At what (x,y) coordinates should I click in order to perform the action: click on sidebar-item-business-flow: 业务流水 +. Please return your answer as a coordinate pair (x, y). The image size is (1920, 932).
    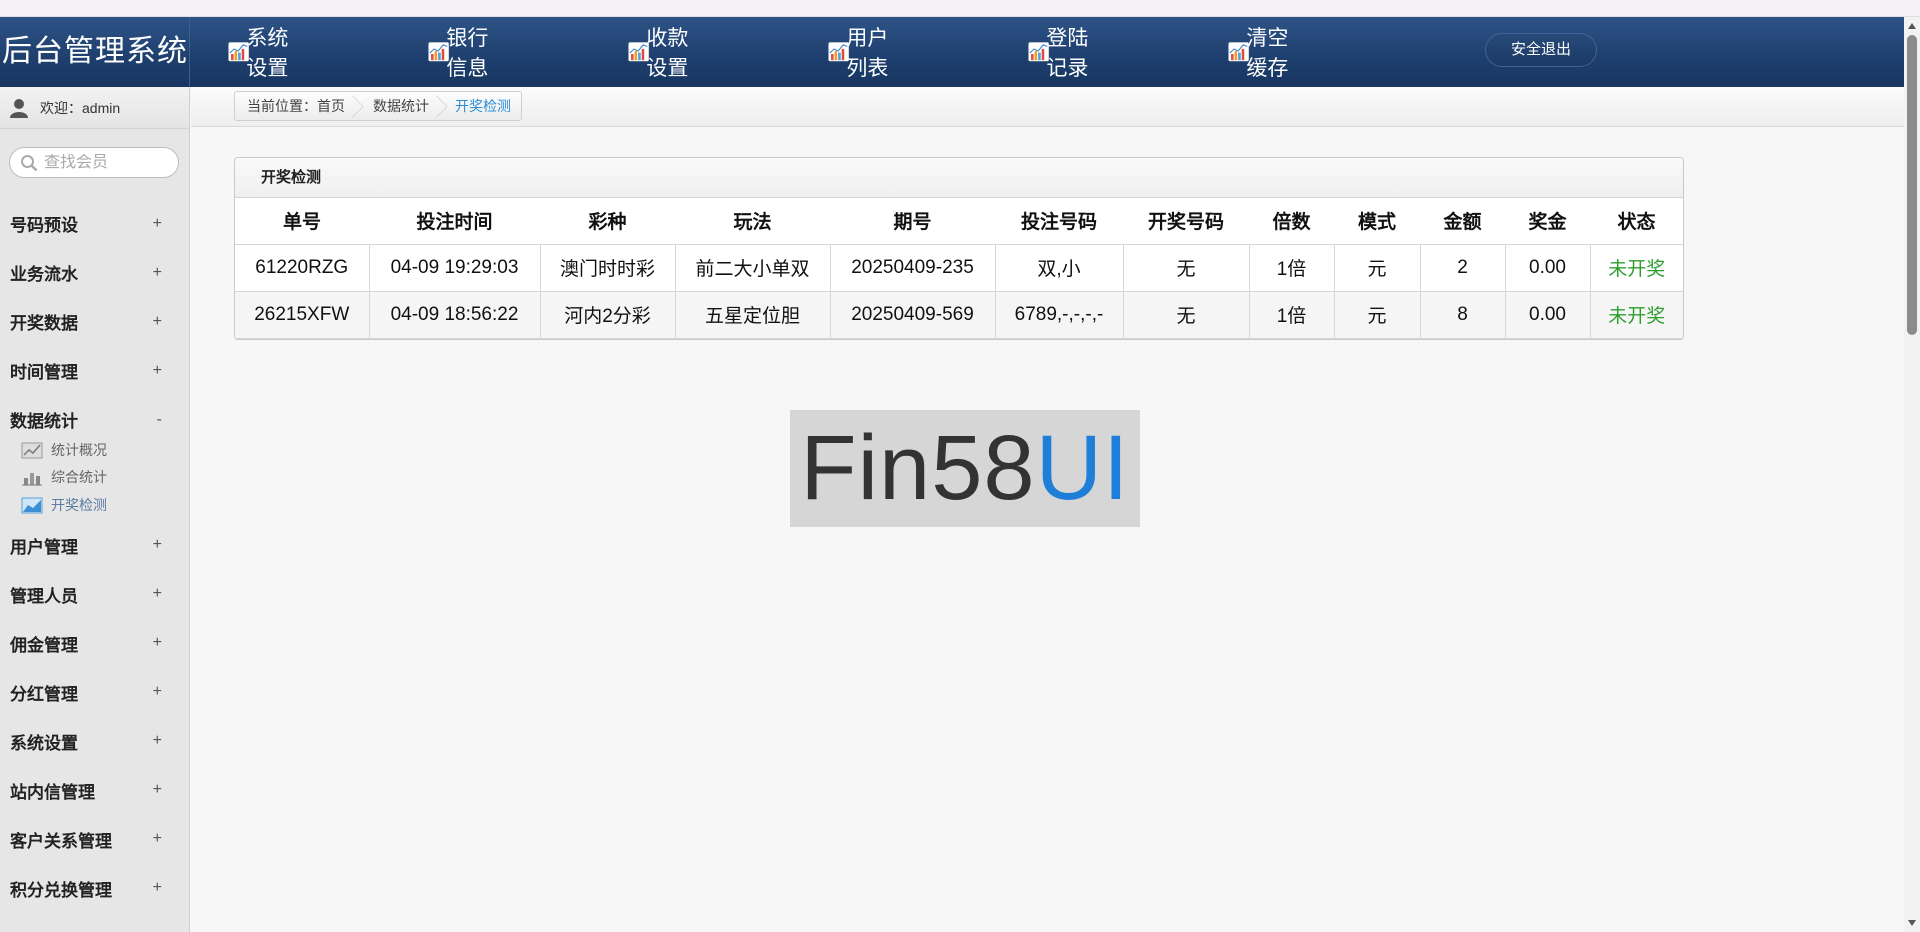
    Looking at the image, I should click on (95, 272).